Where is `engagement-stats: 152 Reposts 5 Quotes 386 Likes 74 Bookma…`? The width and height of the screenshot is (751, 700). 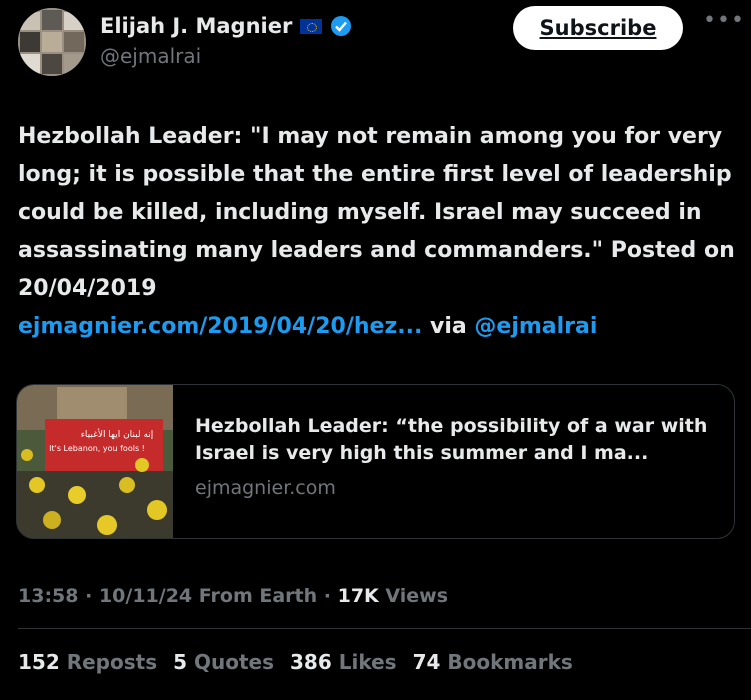
engagement-stats: 152 Reposts 5 Quotes 386 Likes 74 Bookma… is located at coordinates (295, 662).